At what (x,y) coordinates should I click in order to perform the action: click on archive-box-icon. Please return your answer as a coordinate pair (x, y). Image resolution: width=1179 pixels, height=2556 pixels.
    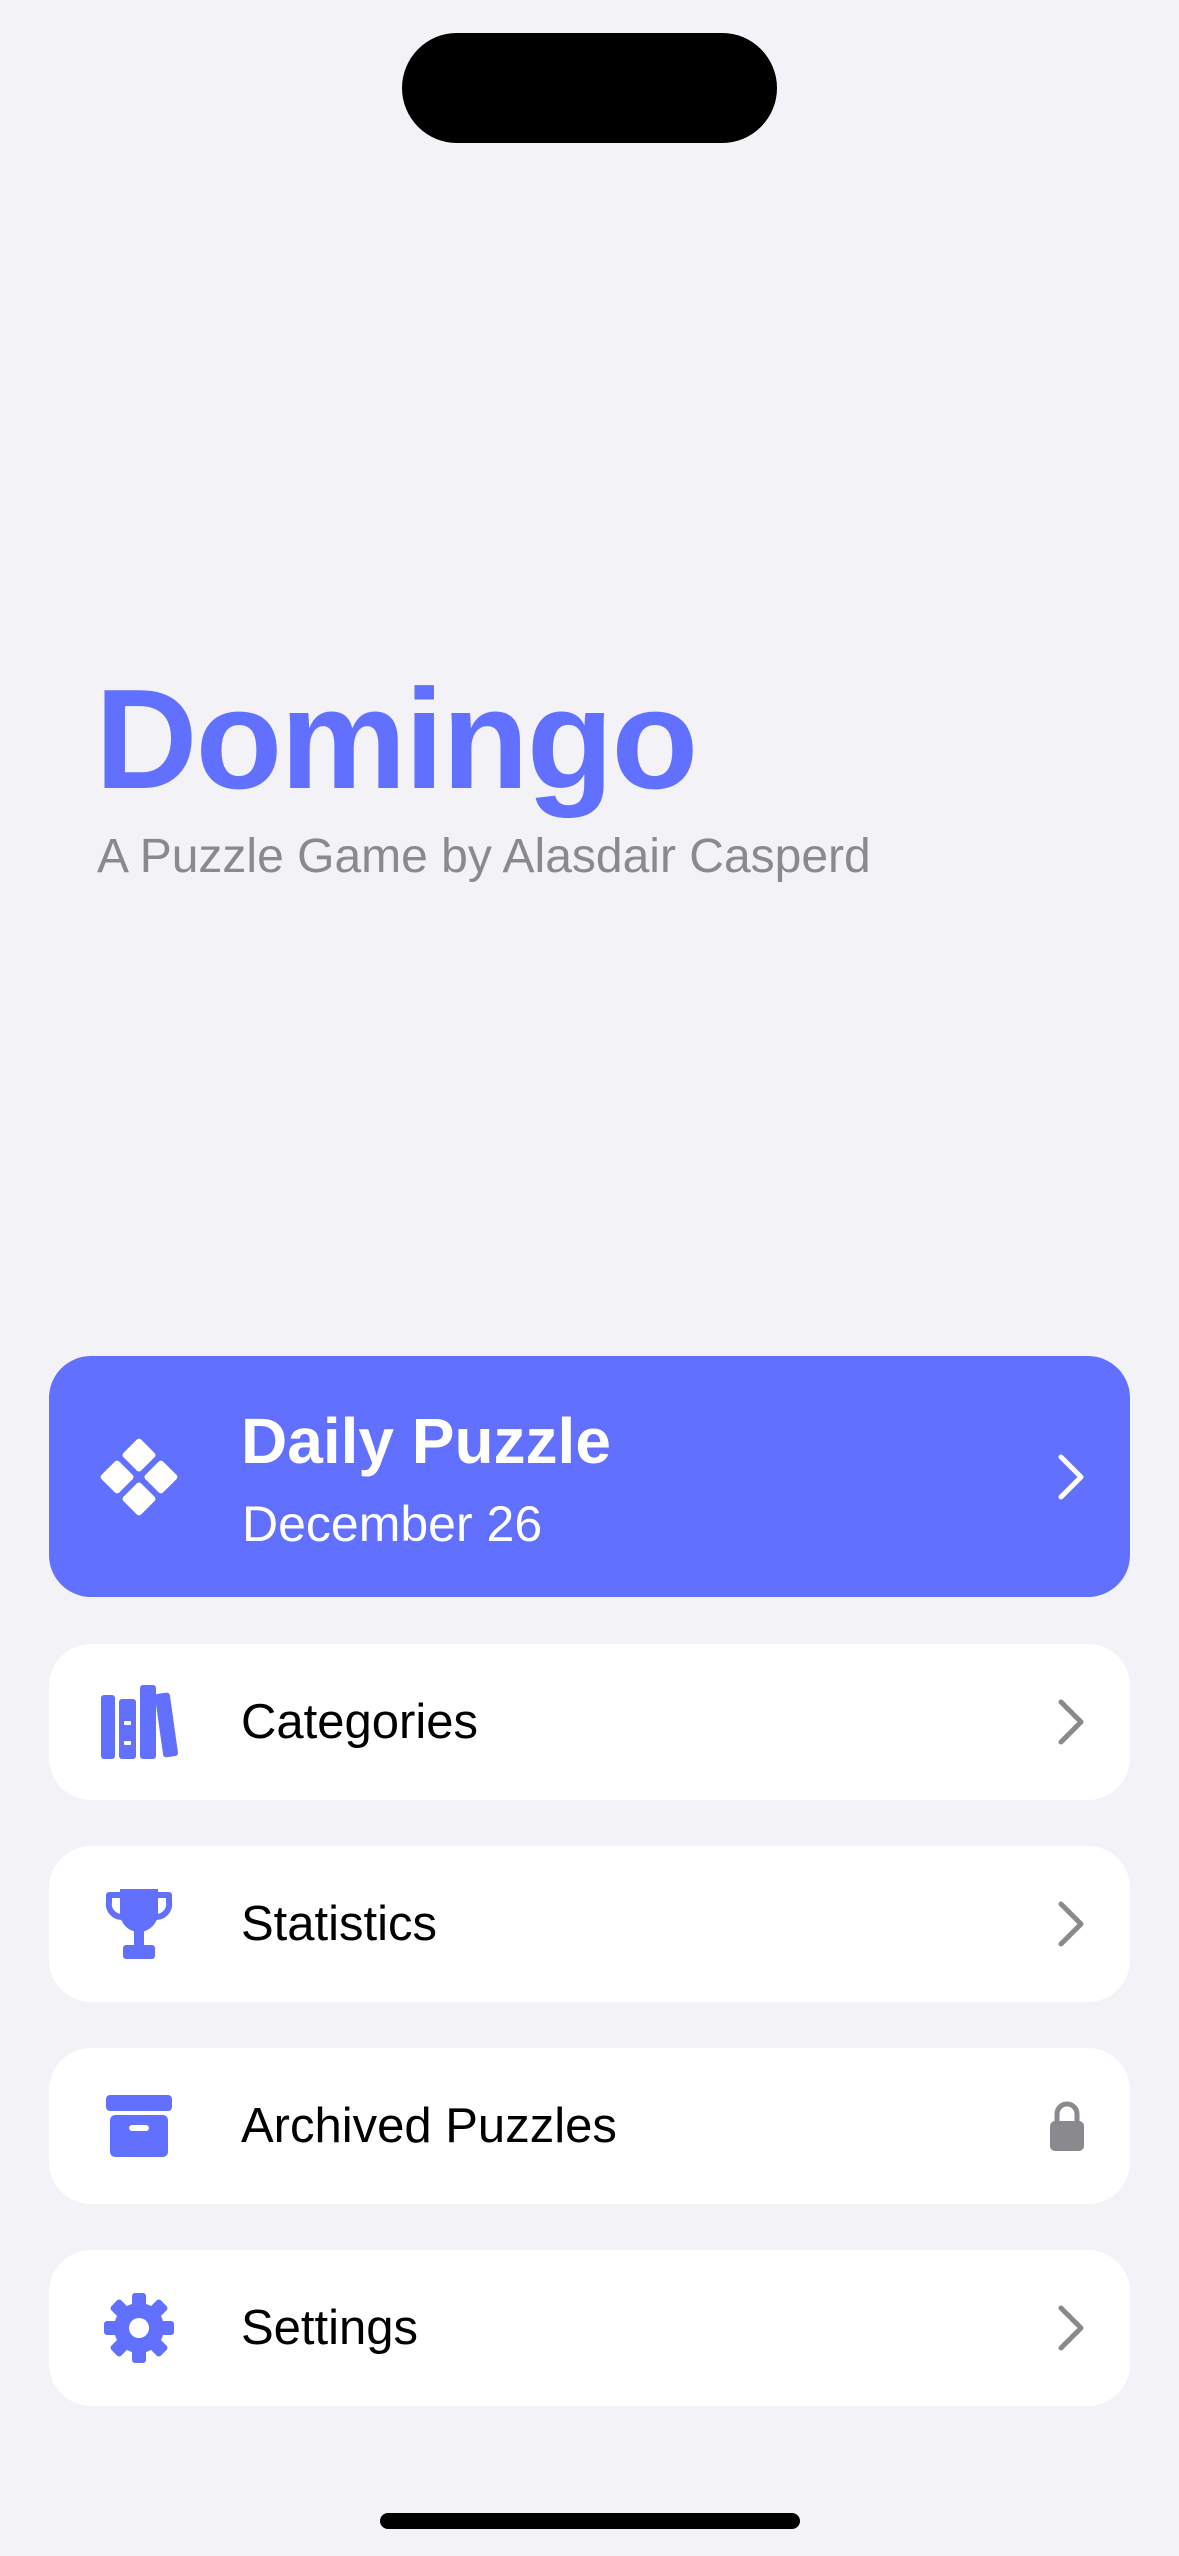
    Looking at the image, I should click on (139, 2126).